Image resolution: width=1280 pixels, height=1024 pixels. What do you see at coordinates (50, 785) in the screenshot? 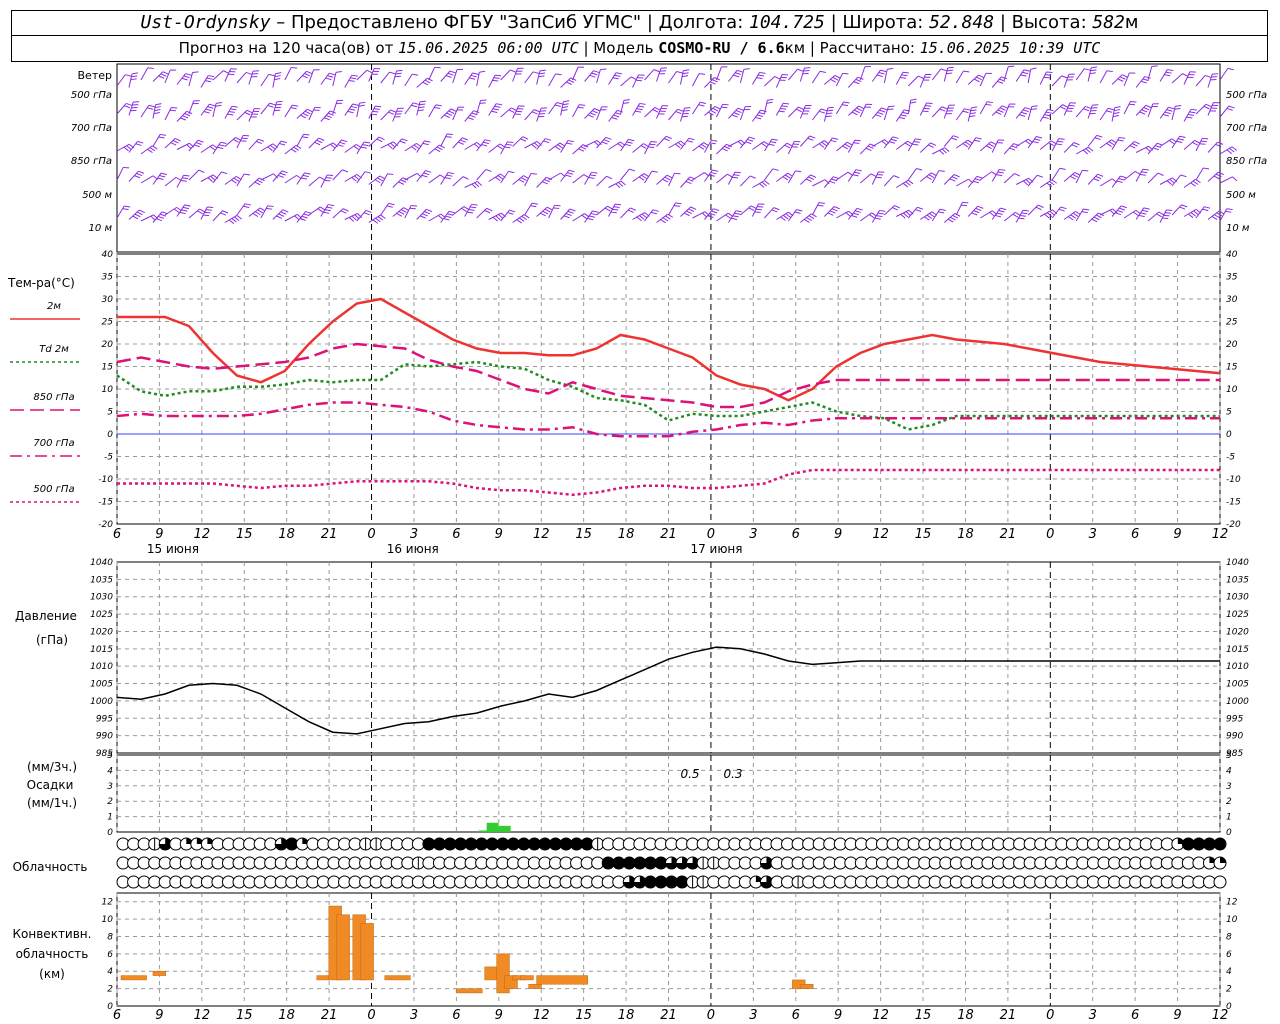
I see `precip-title: Осадки` at bounding box center [50, 785].